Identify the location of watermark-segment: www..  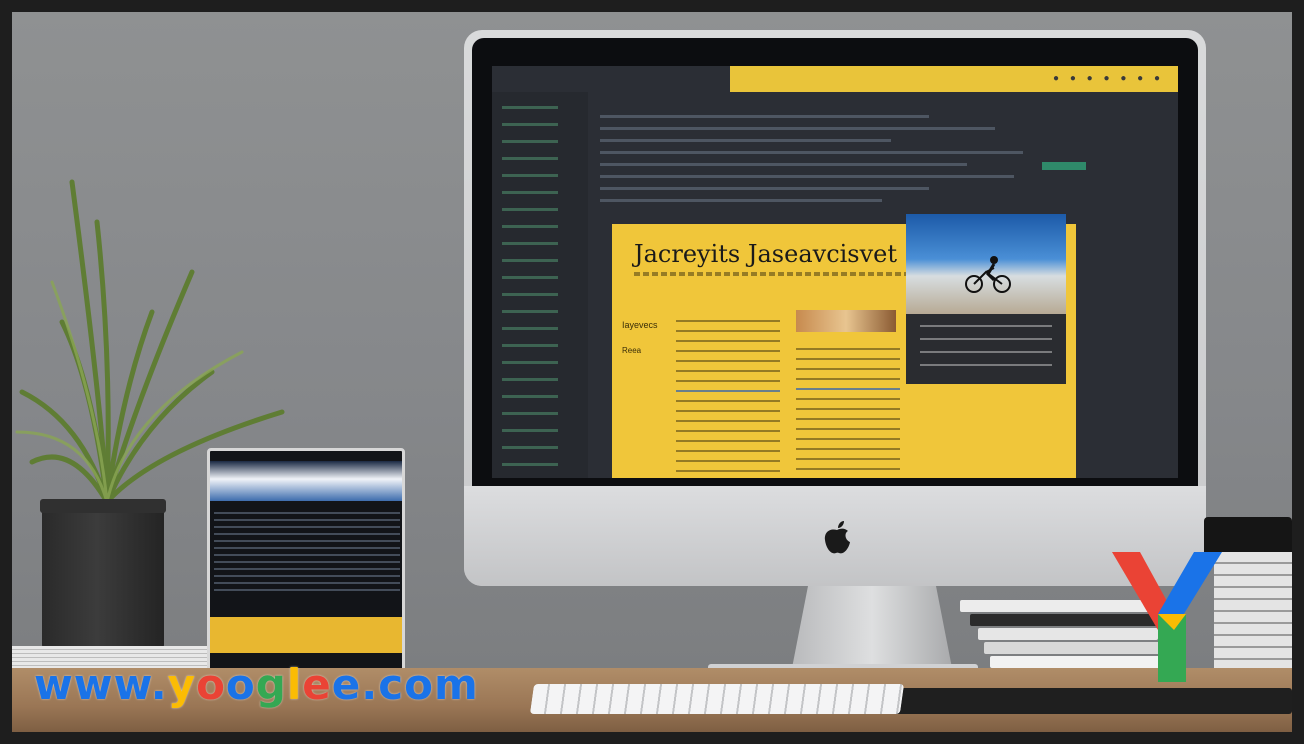
(101, 684).